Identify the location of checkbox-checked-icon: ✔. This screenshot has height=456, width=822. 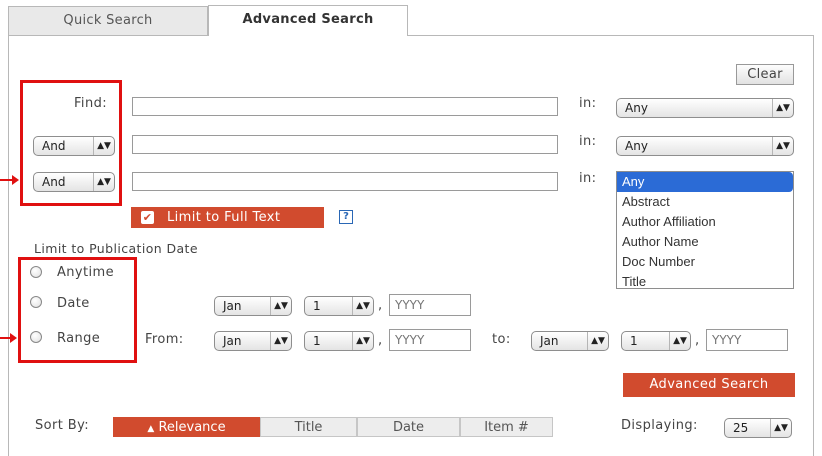
(147, 217).